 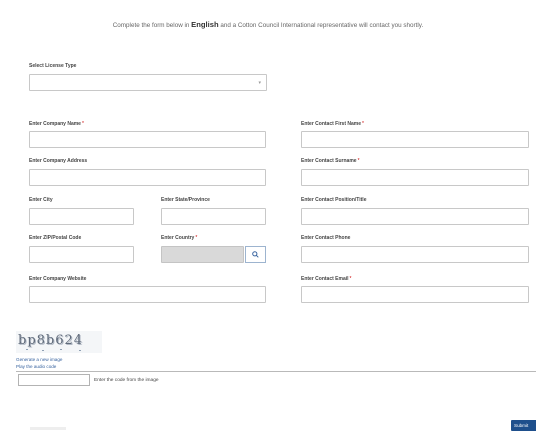 What do you see at coordinates (39, 359) in the screenshot?
I see `generate-new-image-link: Generate a new image` at bounding box center [39, 359].